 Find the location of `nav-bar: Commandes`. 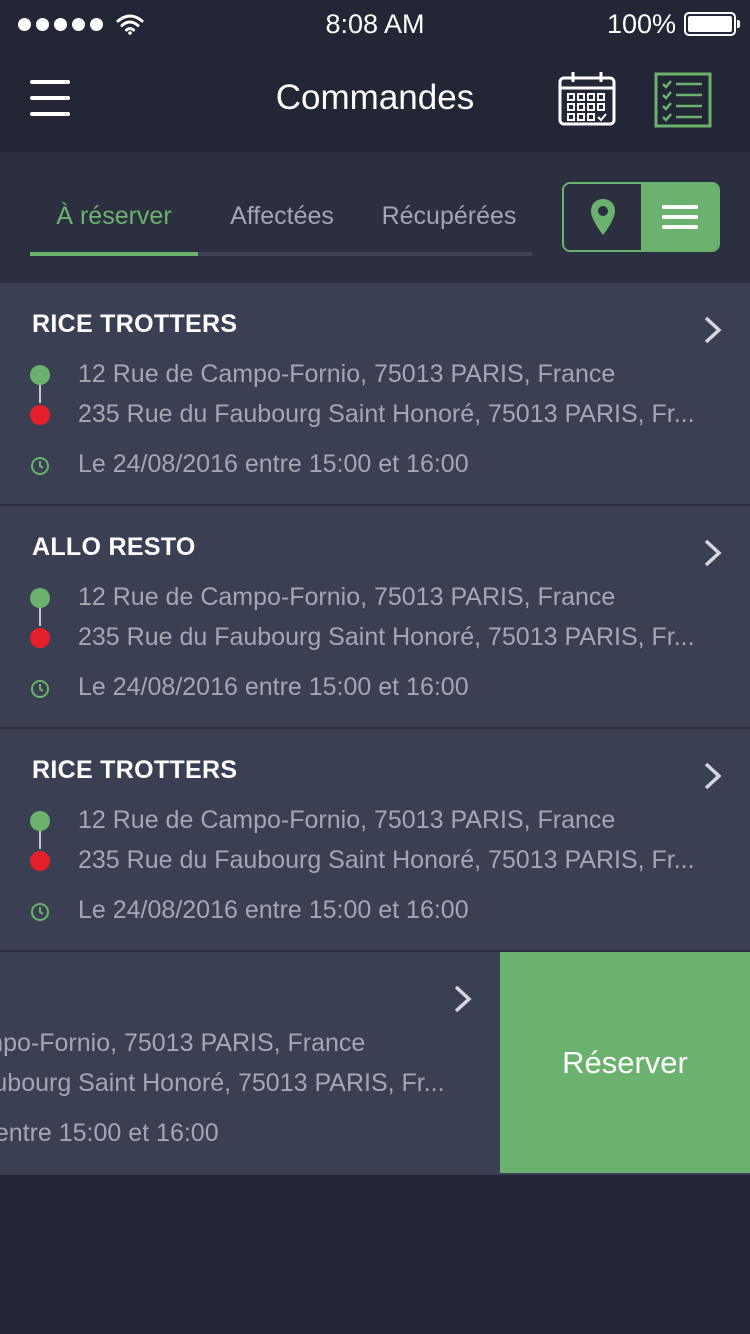

nav-bar: Commandes is located at coordinates (375, 100).